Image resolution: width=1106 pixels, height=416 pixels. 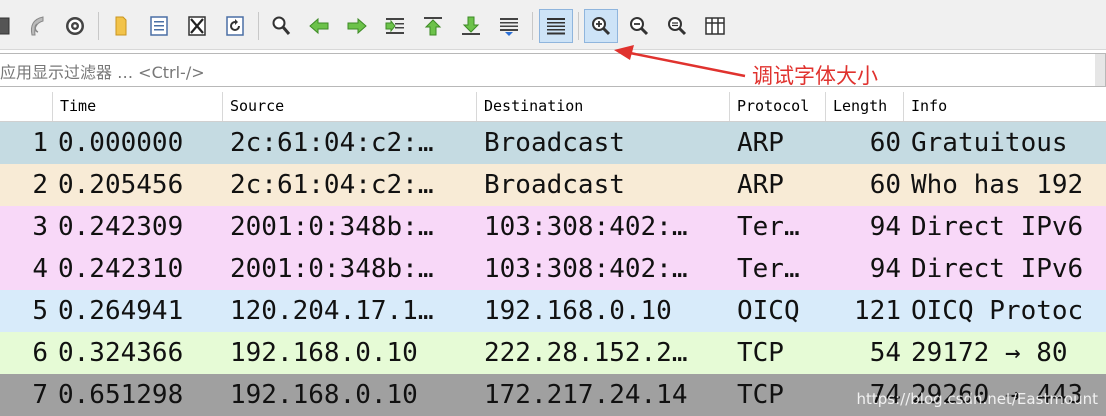 I want to click on fin-restart-icon, so click(x=37, y=26).